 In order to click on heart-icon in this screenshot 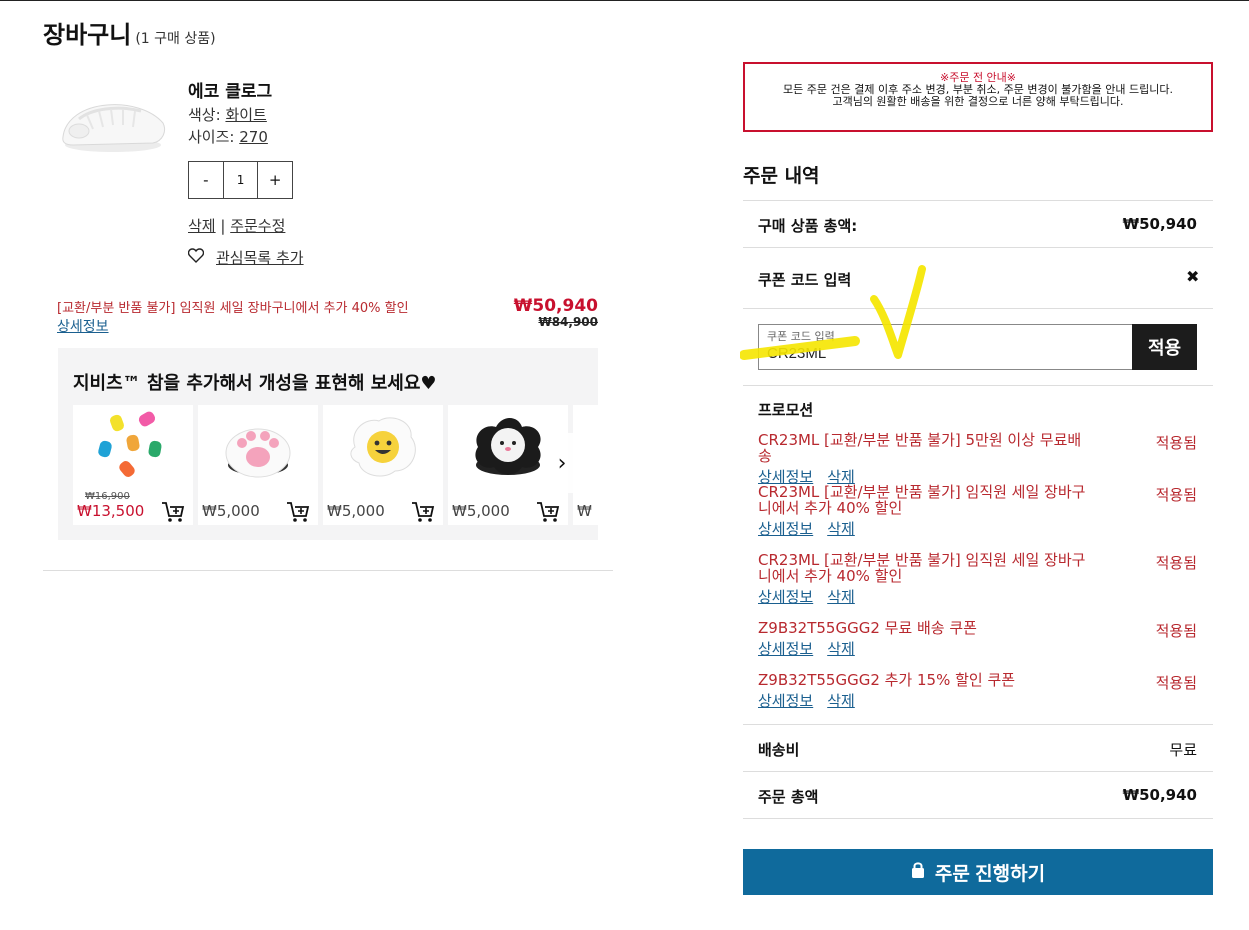, I will do `click(196, 257)`.